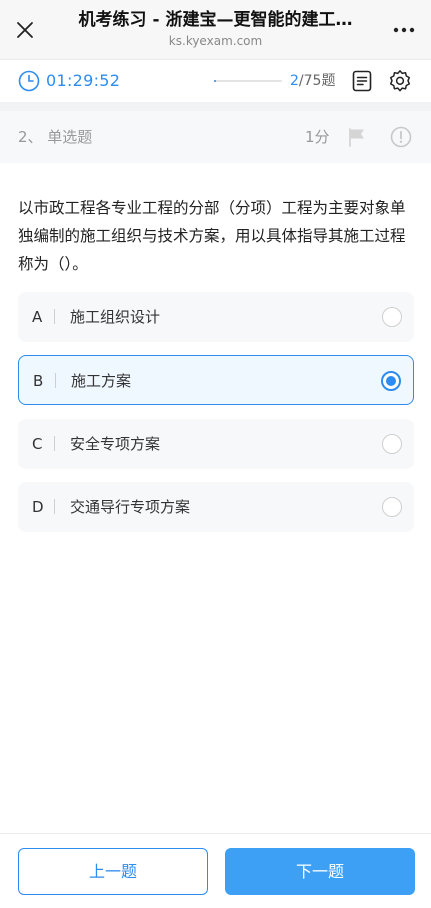  I want to click on gear-icon, so click(400, 81).